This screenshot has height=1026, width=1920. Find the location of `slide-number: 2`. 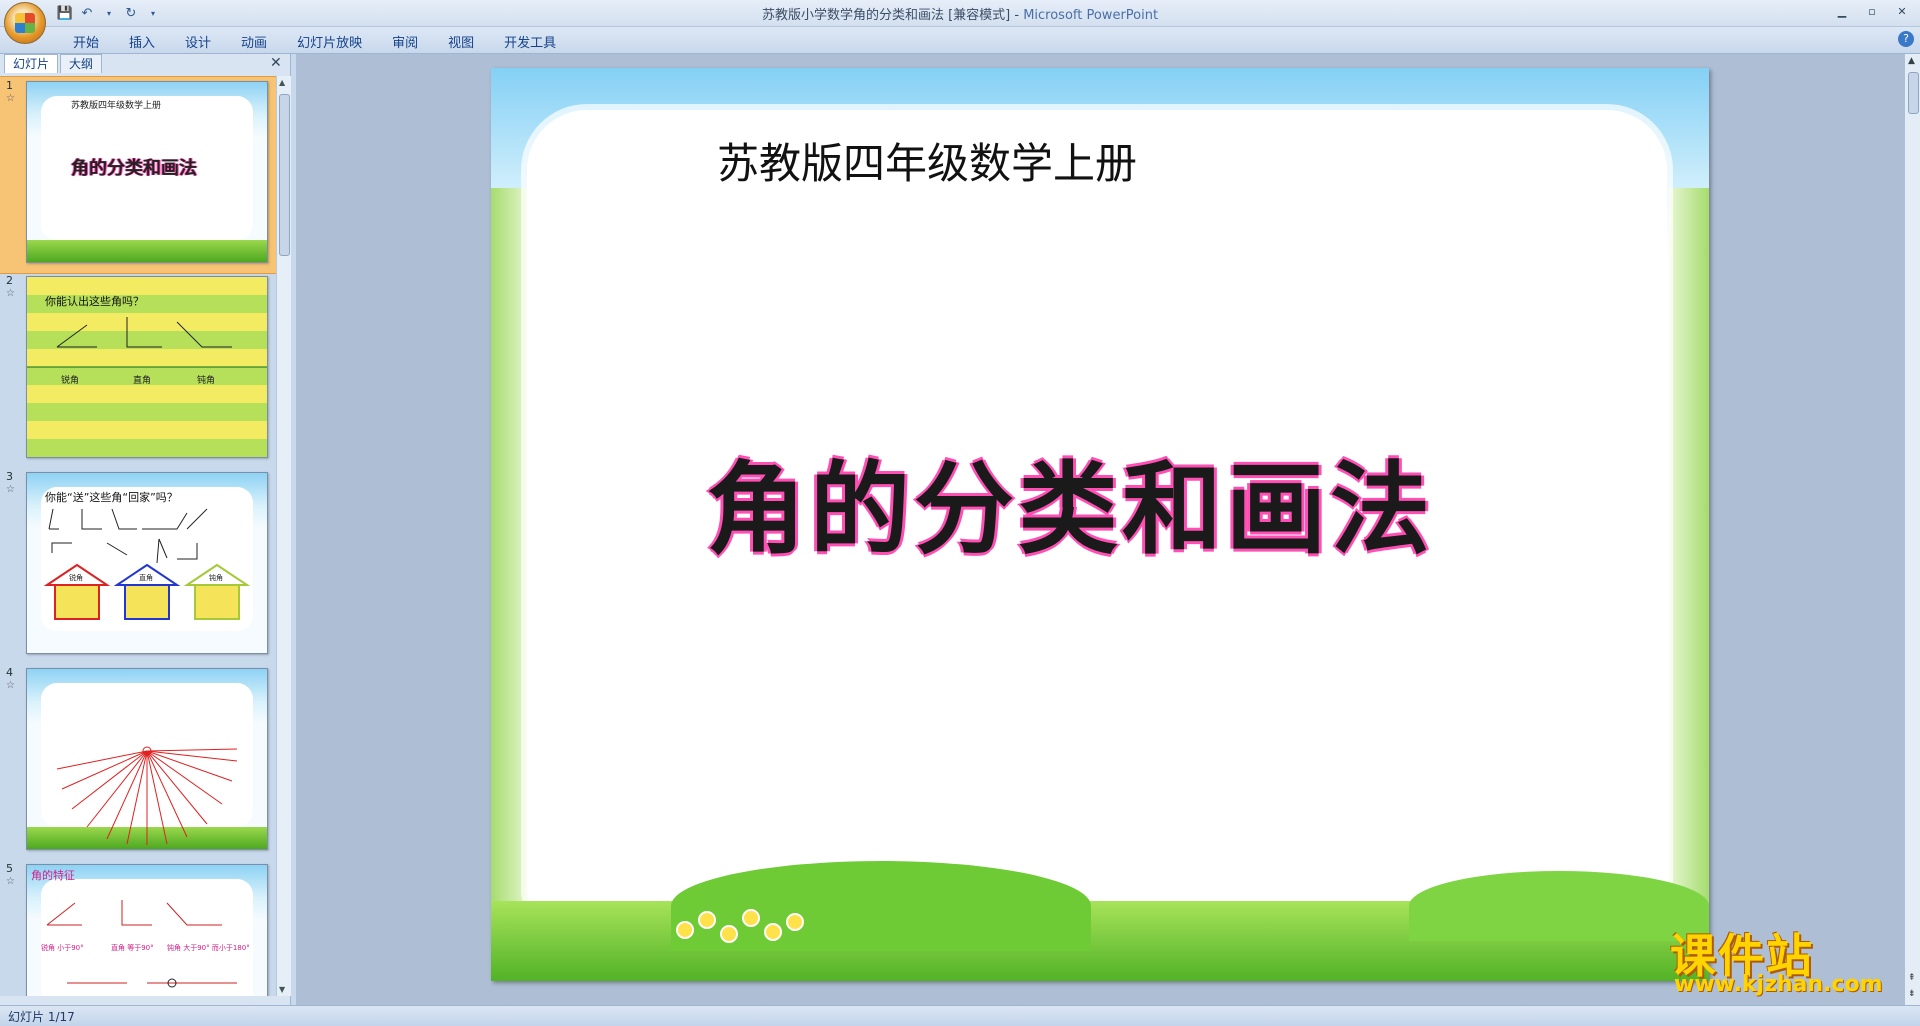

slide-number: 2 is located at coordinates (9, 280).